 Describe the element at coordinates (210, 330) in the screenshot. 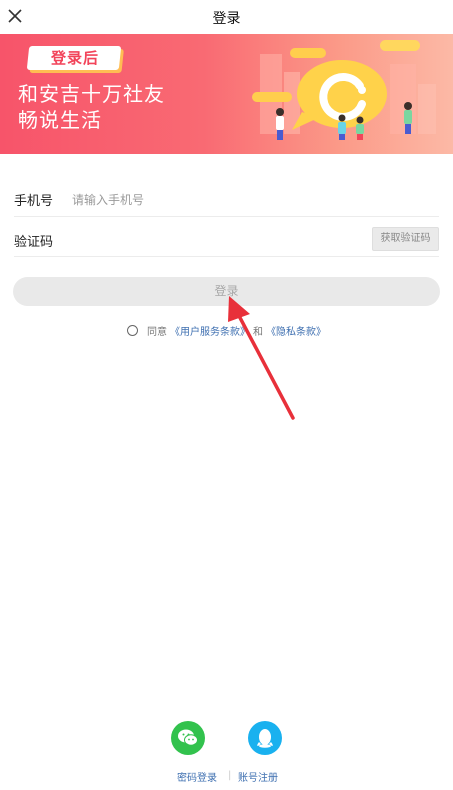

I see `terms-link: 《用户服务条款》` at that location.